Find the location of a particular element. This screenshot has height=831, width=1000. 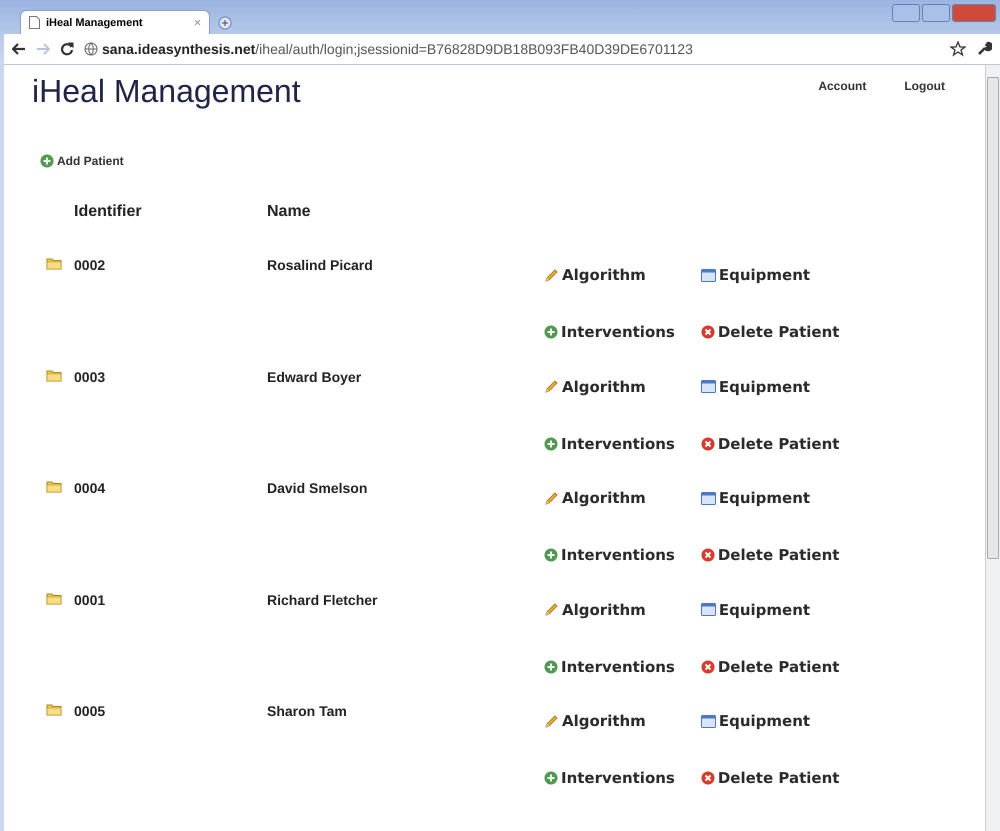

nav-link: Logout is located at coordinates (924, 86).